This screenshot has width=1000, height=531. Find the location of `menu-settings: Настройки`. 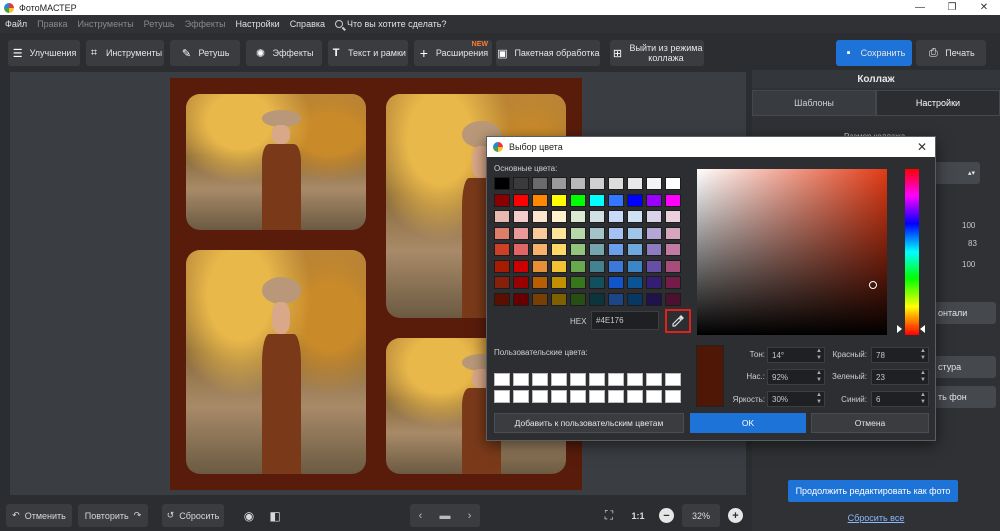

menu-settings: Настройки is located at coordinates (258, 24).